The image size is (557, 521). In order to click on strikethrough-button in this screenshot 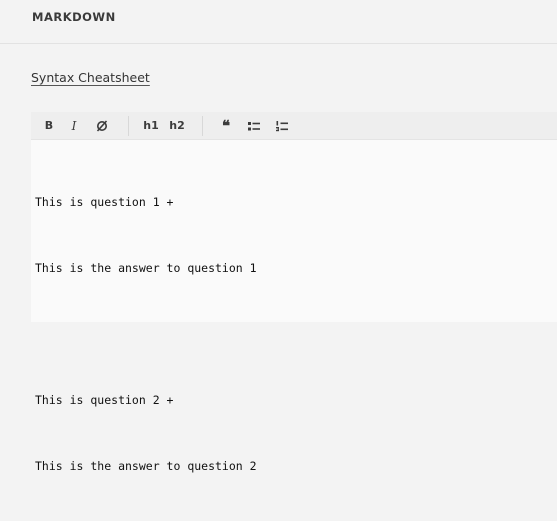, I will do `click(102, 126)`.